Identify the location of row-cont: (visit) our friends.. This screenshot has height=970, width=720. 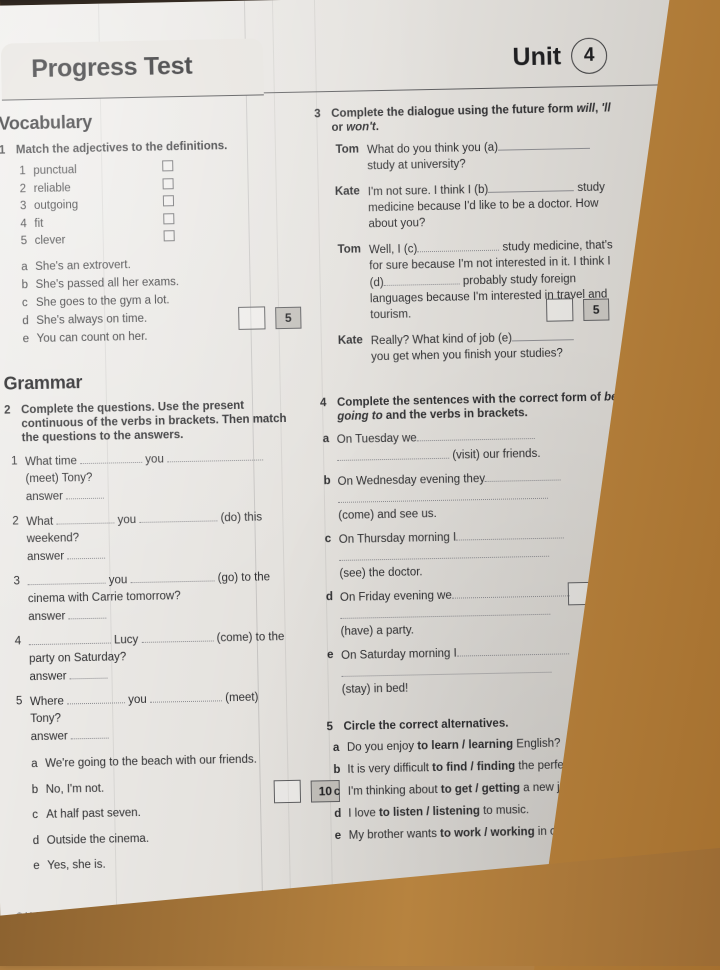
(483, 454).